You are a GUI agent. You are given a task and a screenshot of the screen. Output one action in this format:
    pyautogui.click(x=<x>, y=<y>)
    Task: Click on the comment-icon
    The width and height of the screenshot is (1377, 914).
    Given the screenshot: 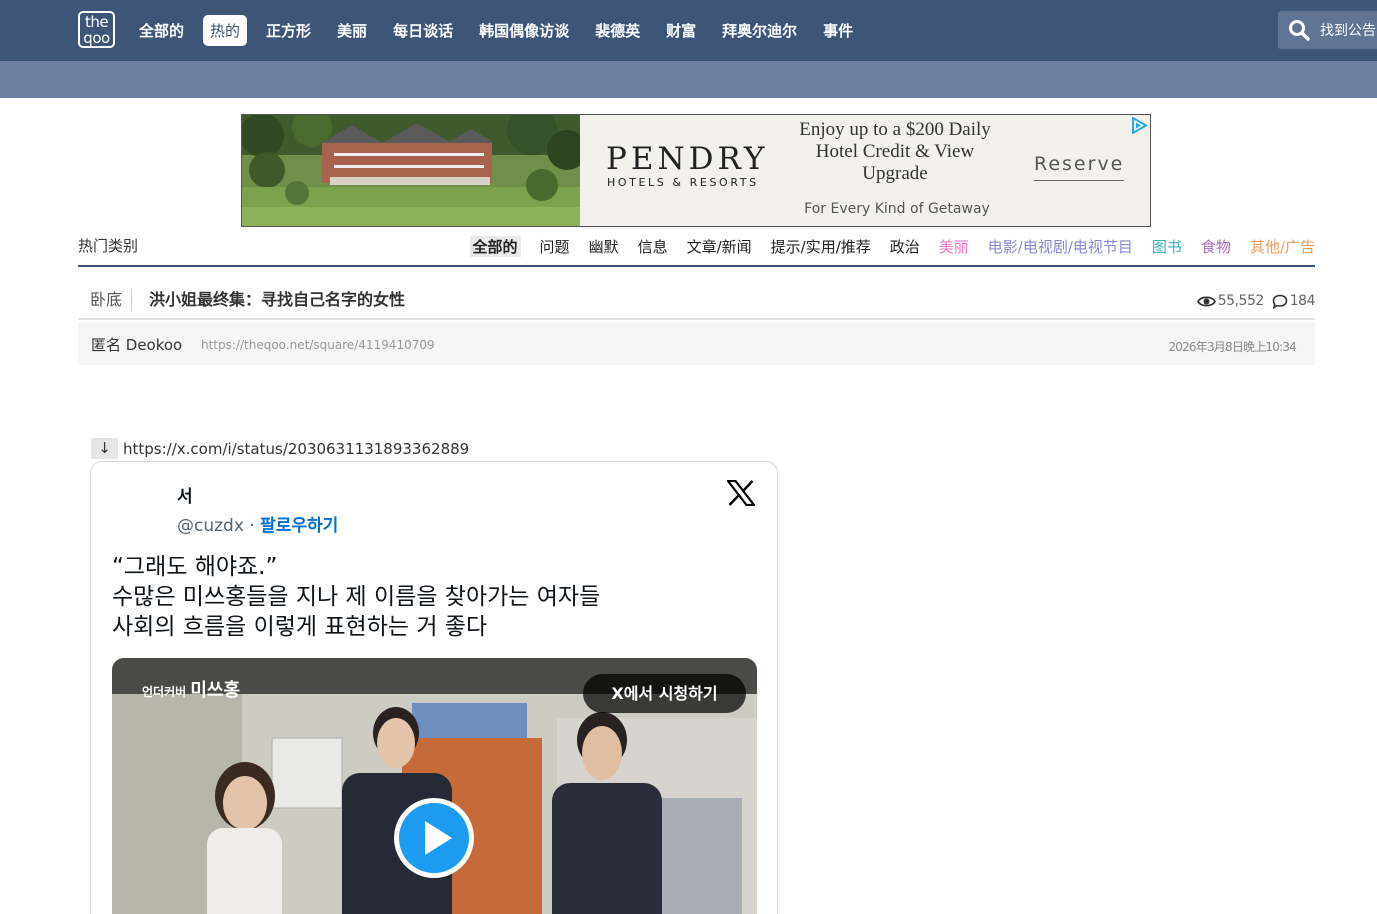 What is the action you would take?
    pyautogui.click(x=1280, y=301)
    